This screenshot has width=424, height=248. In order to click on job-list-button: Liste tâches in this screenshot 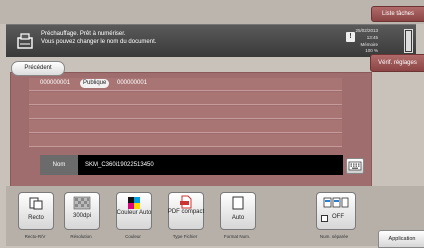, I will do `click(397, 14)`.